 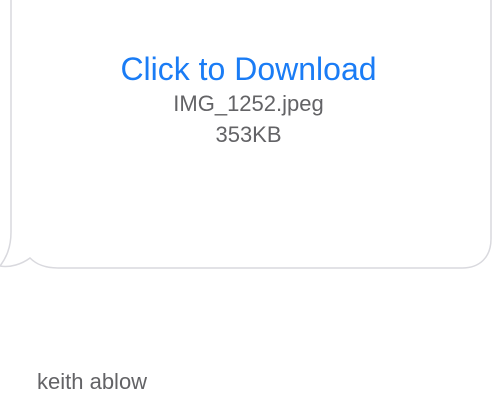 I want to click on download-link: Click to Download, so click(x=248, y=69).